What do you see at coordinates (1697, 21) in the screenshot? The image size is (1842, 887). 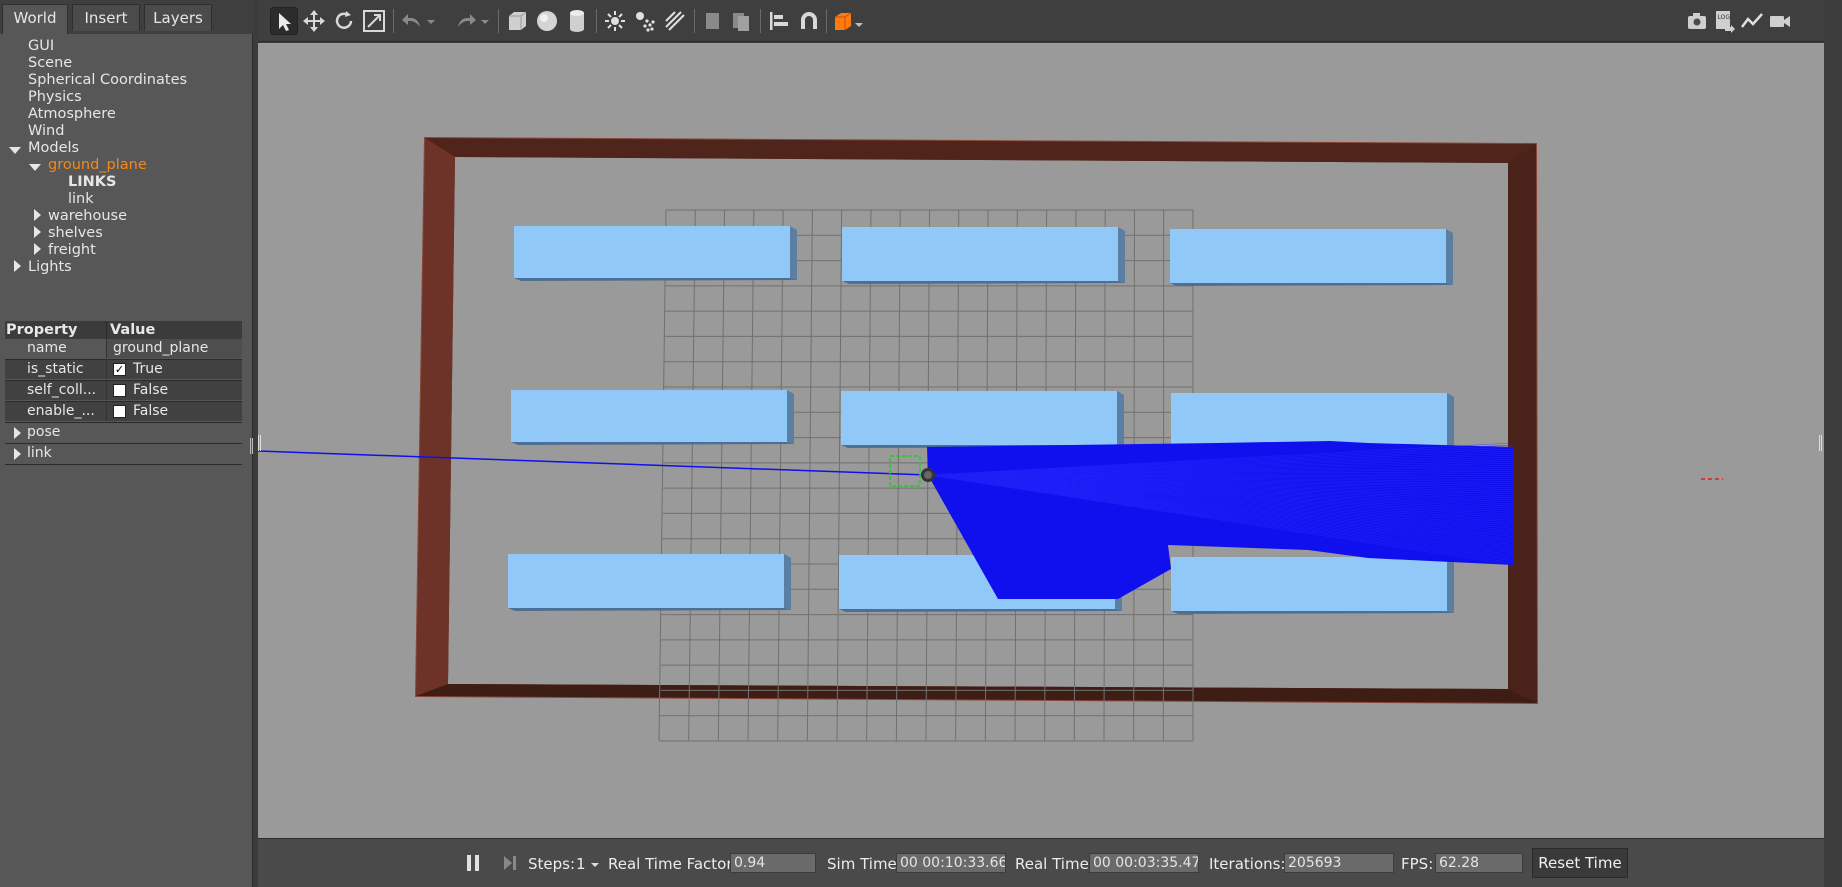 I see `screenshot-button` at bounding box center [1697, 21].